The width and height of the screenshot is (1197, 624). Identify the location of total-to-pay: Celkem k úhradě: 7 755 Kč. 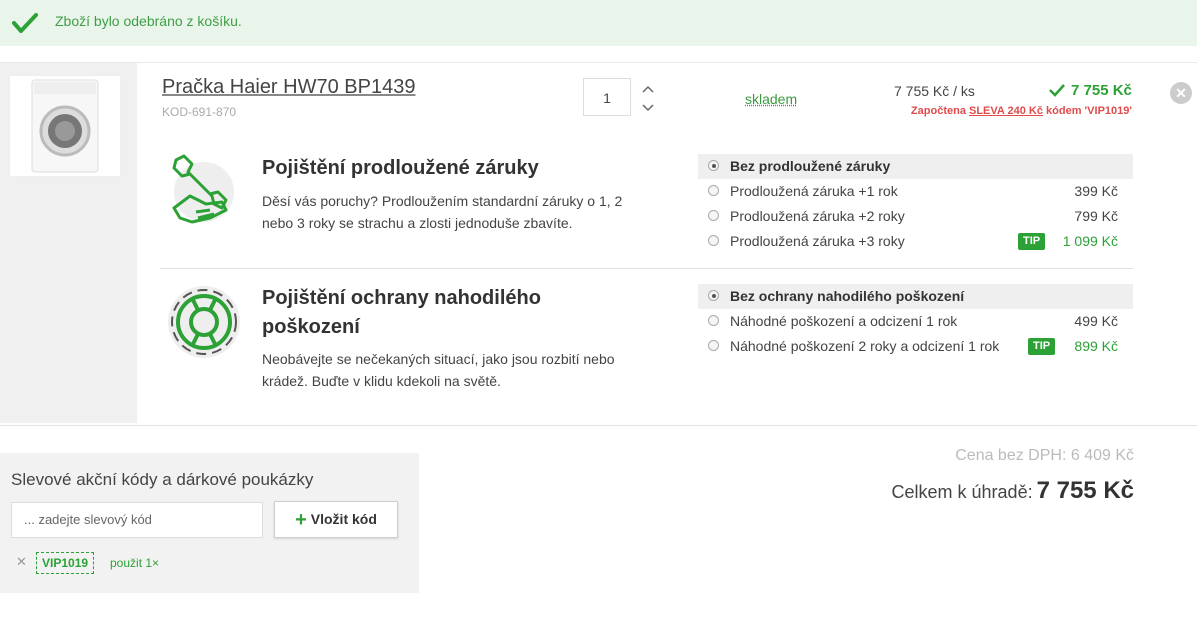
(1013, 491).